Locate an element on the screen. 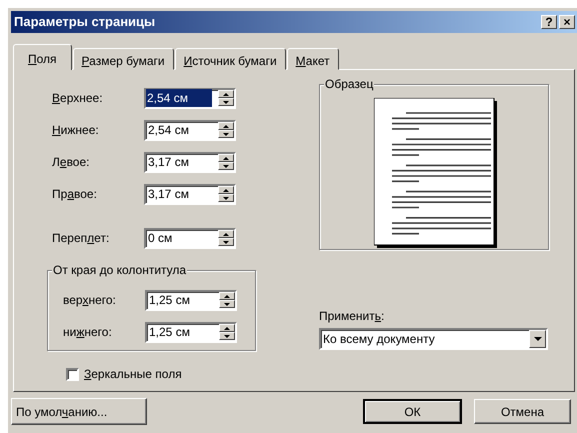 The image size is (577, 433). tab: Размер бумаги is located at coordinates (123, 59).